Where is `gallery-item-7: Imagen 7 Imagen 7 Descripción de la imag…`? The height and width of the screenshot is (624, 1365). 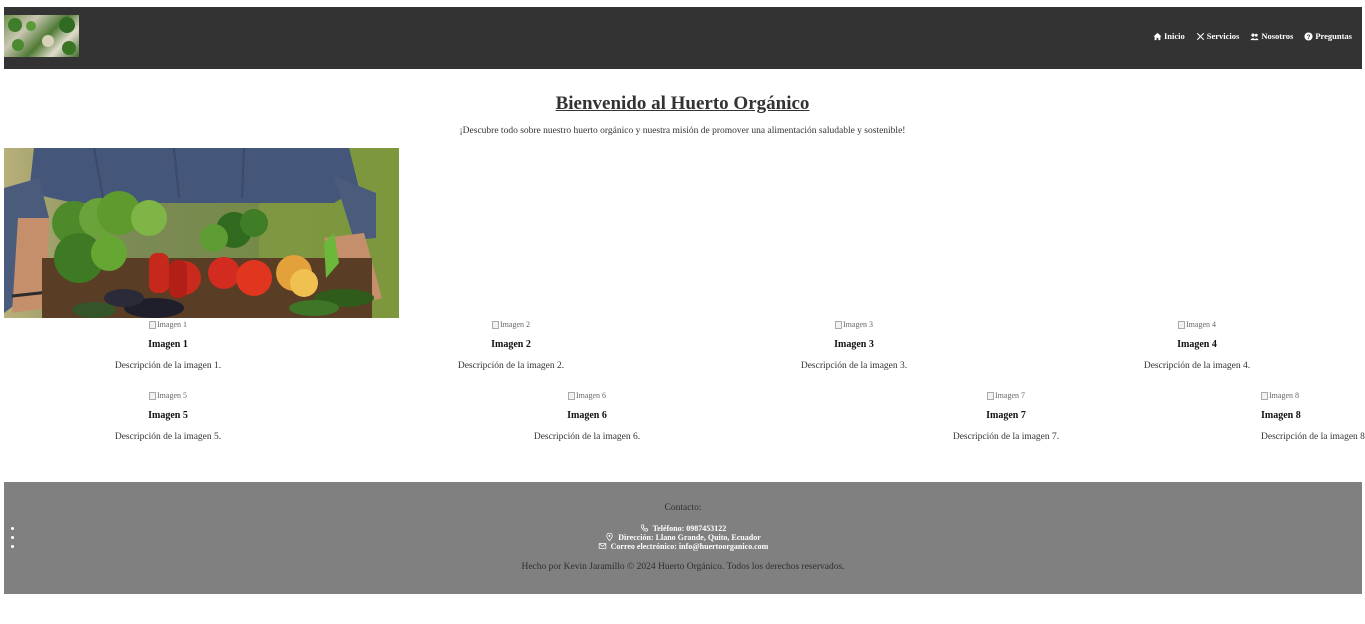 gallery-item-7: Imagen 7 Imagen 7 Descripción de la imag… is located at coordinates (1006, 416).